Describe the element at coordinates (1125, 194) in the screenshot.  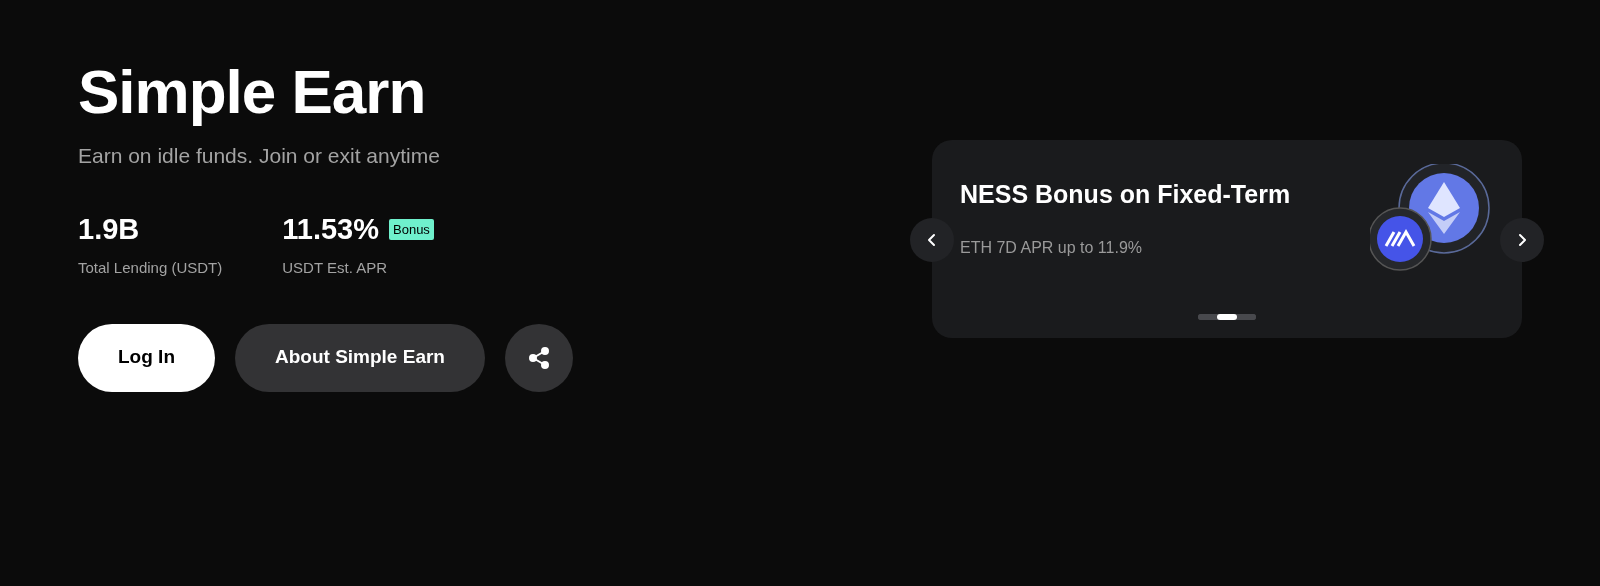
I see `promo-title: NESS Bonus on Fixed-Term` at that location.